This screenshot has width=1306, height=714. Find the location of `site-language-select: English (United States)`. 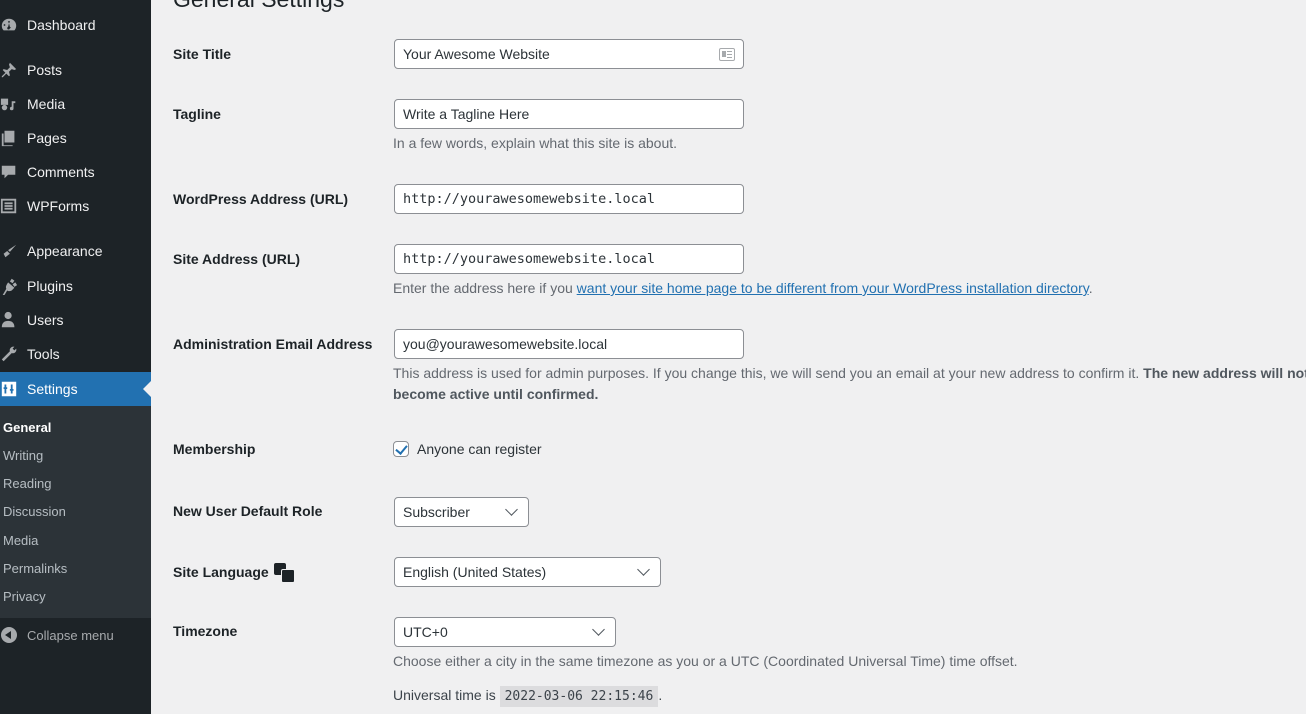

site-language-select: English (United States) is located at coordinates (527, 572).